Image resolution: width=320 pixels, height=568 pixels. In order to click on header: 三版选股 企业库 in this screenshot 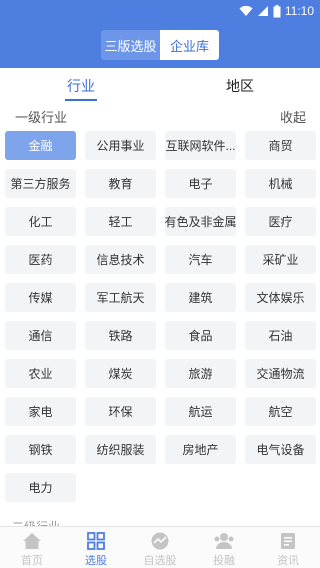, I will do `click(160, 45)`.